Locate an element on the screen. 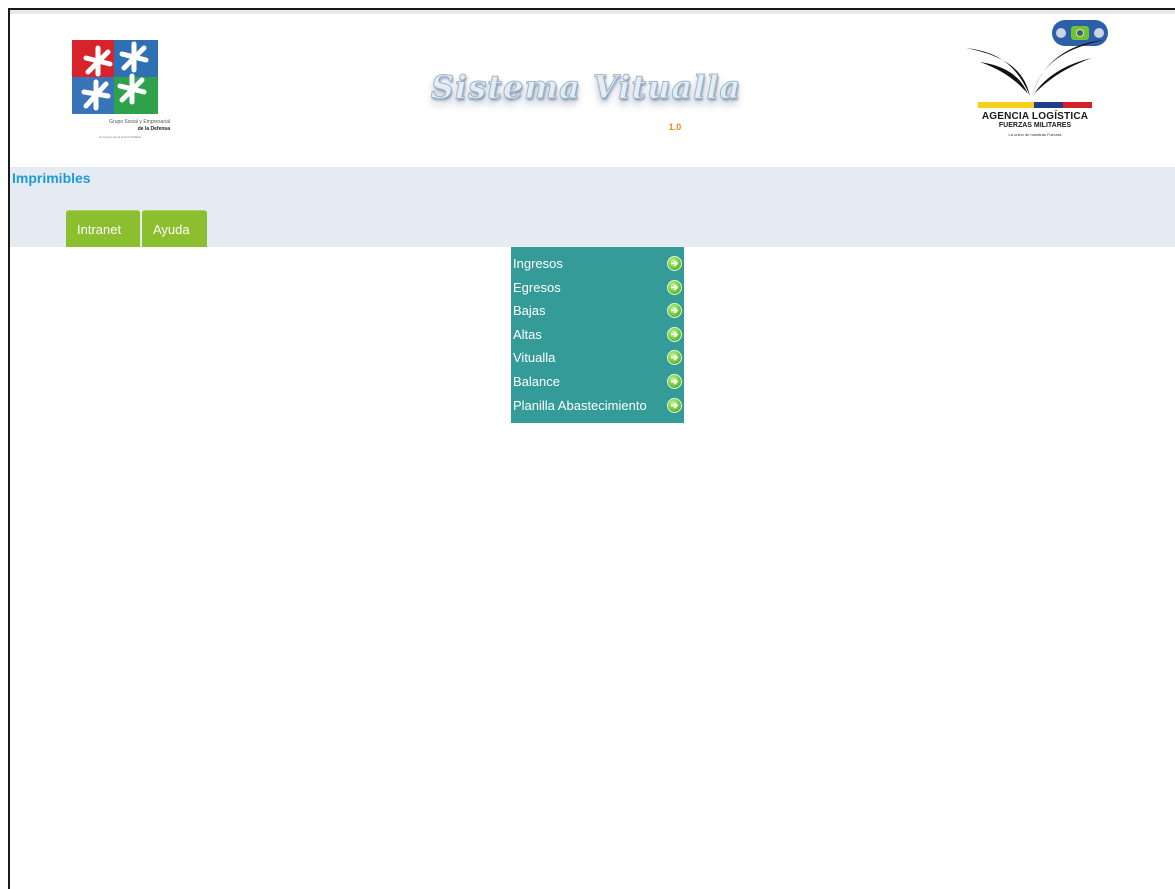 The width and height of the screenshot is (1175, 889). menu-item-label: Egresos is located at coordinates (537, 287).